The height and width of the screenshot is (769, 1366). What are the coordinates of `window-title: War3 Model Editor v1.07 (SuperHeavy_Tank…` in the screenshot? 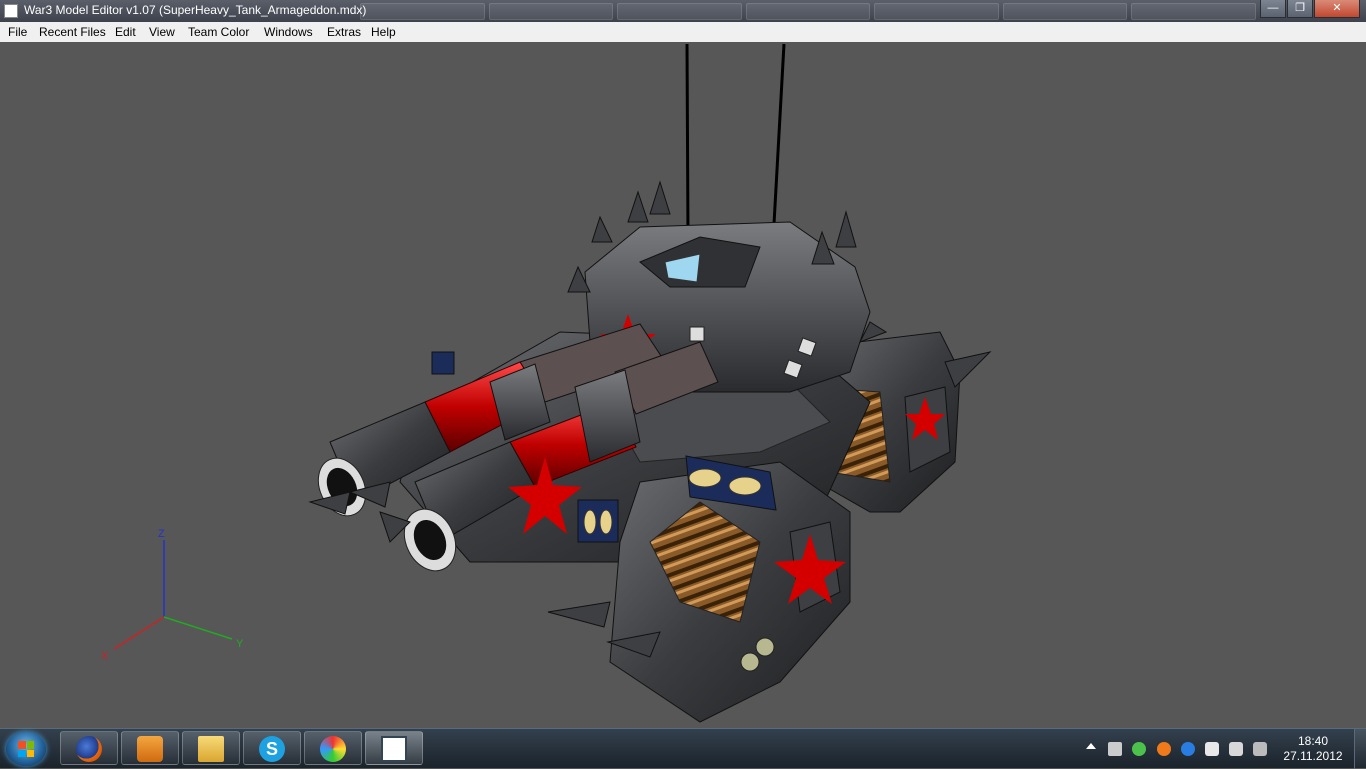 It's located at (195, 10).